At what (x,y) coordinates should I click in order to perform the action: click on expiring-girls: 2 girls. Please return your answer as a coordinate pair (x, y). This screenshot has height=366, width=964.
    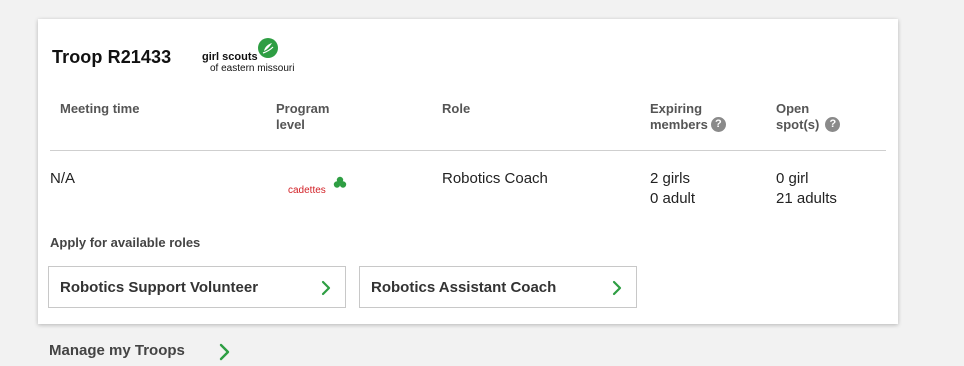
    Looking at the image, I should click on (670, 178).